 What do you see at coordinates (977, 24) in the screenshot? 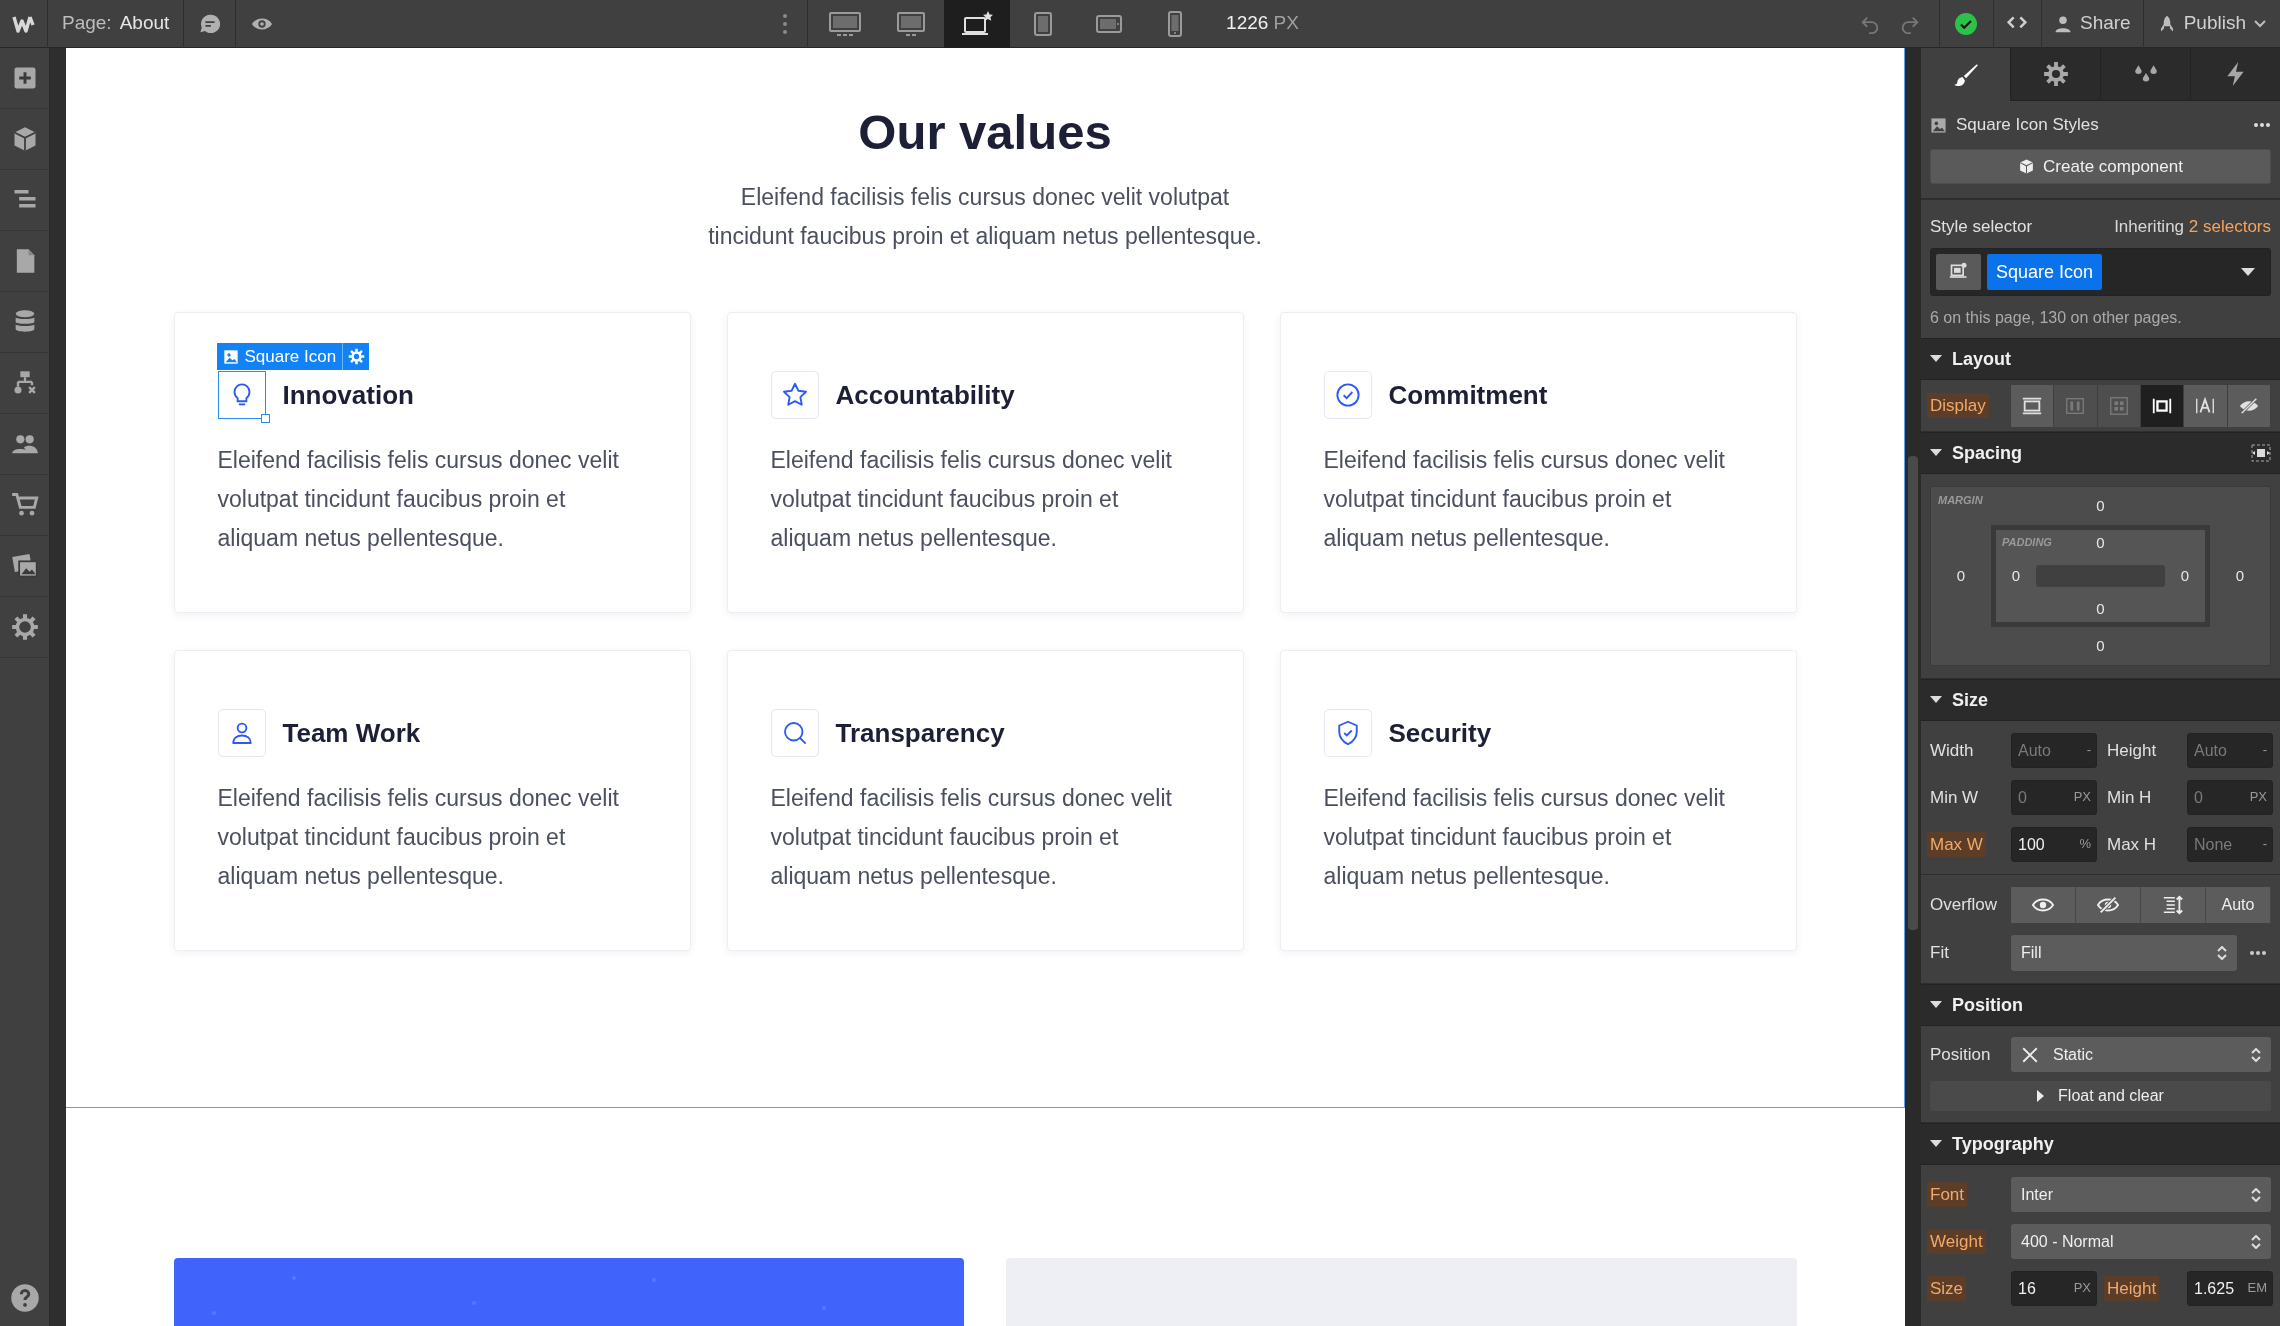
I see `breakpoint-button` at bounding box center [977, 24].